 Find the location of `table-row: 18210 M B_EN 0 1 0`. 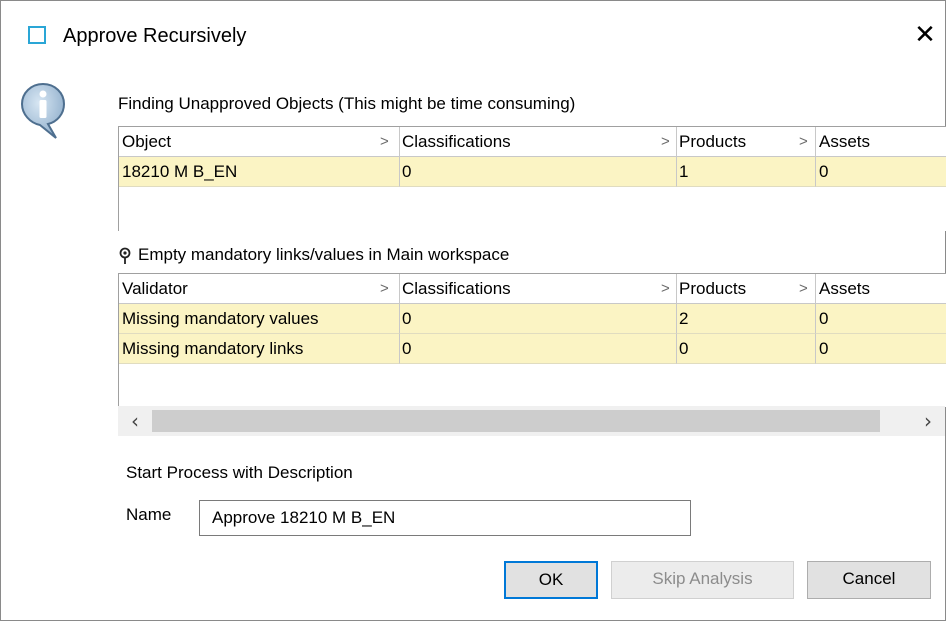

table-row: 18210 M B_EN 0 1 0 is located at coordinates (532, 172).